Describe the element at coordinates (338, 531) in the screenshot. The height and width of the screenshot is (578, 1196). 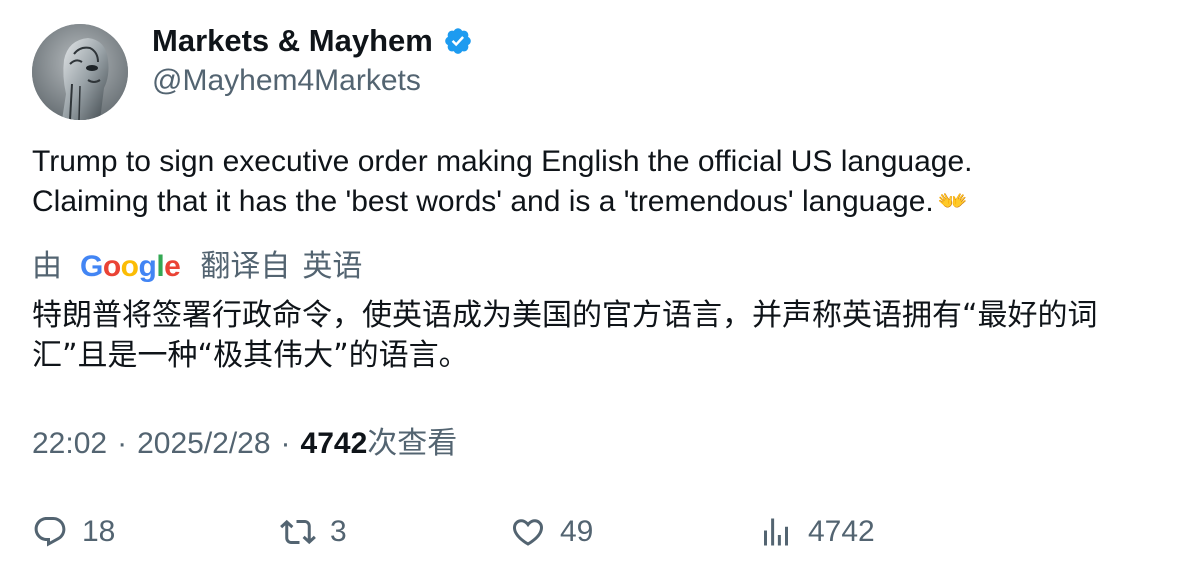
I see `retweet-count: 3` at that location.